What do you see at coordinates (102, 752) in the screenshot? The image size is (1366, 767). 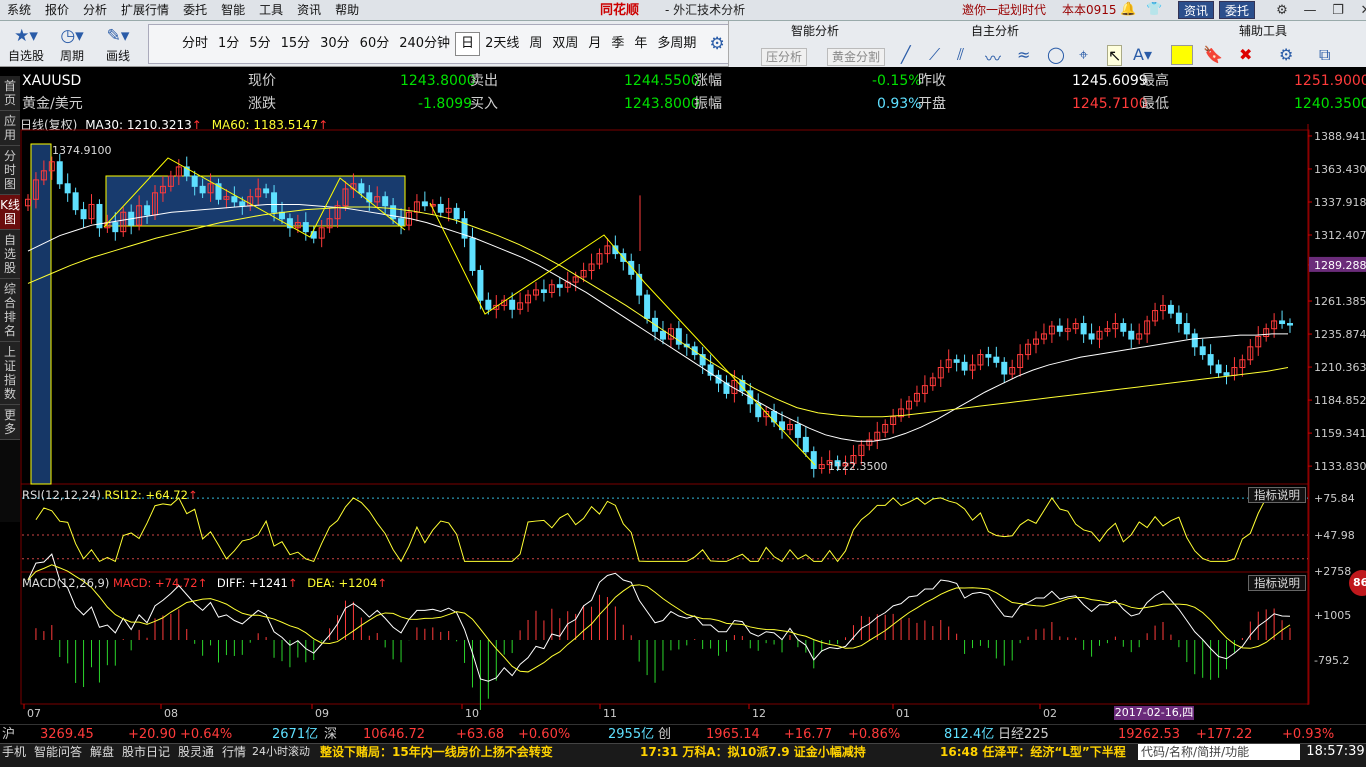 I see `status-analysis: 解盘` at bounding box center [102, 752].